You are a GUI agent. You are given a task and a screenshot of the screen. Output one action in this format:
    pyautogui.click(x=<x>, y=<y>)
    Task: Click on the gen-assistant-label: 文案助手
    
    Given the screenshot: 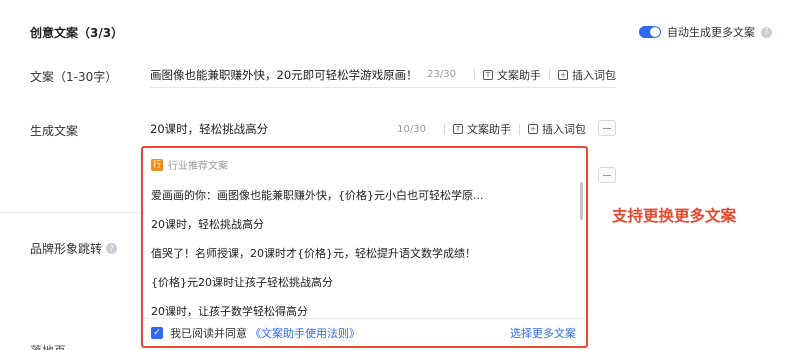 What is the action you would take?
    pyautogui.click(x=489, y=129)
    